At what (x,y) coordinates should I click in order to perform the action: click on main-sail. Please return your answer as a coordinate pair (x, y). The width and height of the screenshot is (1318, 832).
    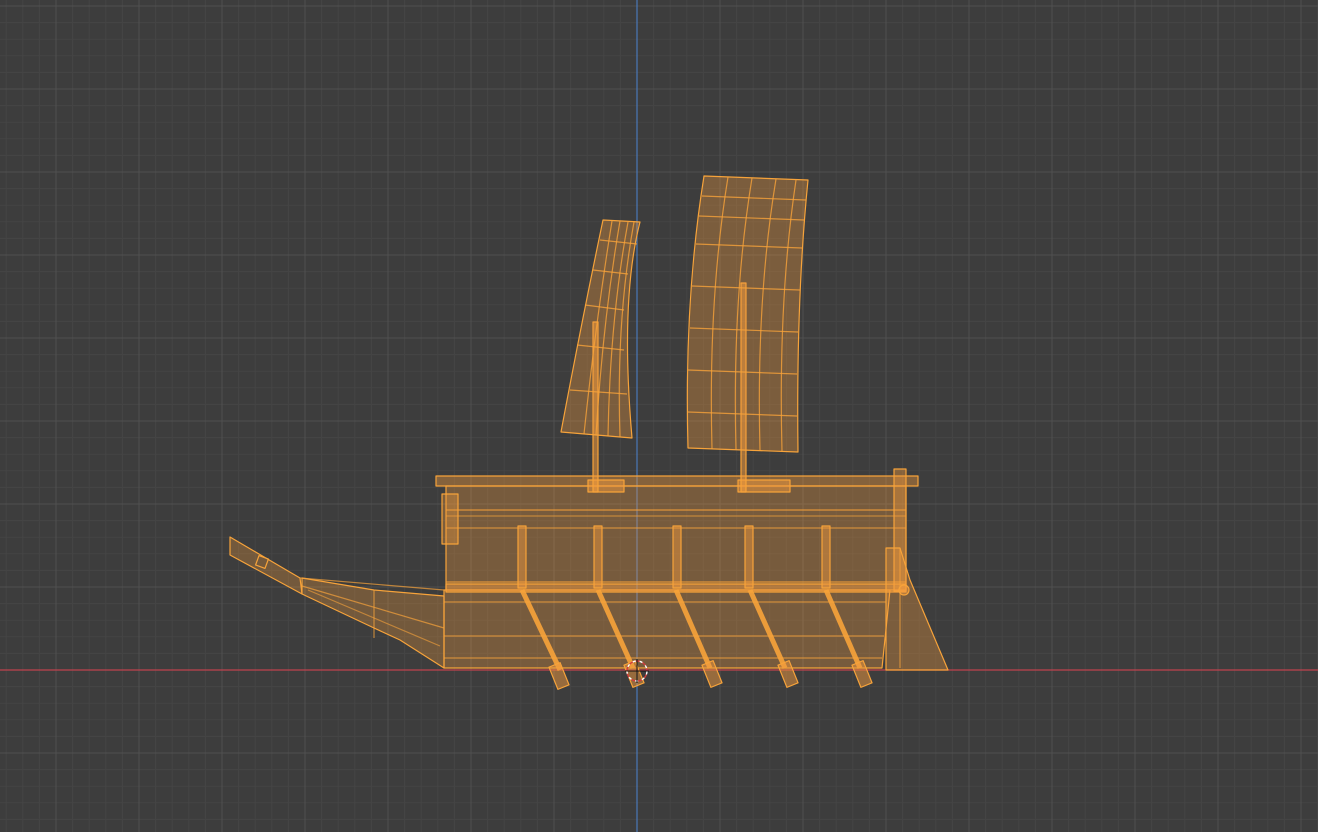
    Looking at the image, I should click on (747, 314).